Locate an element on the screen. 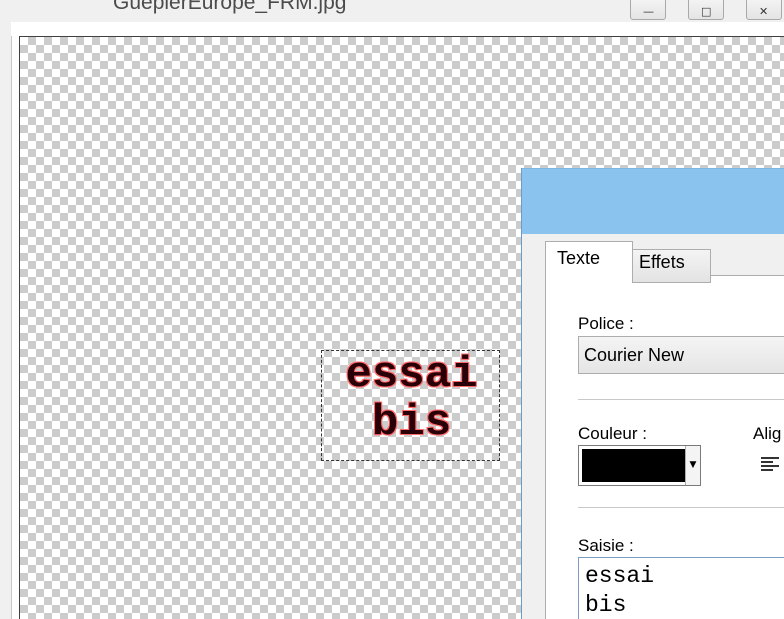 This screenshot has width=784, height=619. color-swatch is located at coordinates (634, 465).